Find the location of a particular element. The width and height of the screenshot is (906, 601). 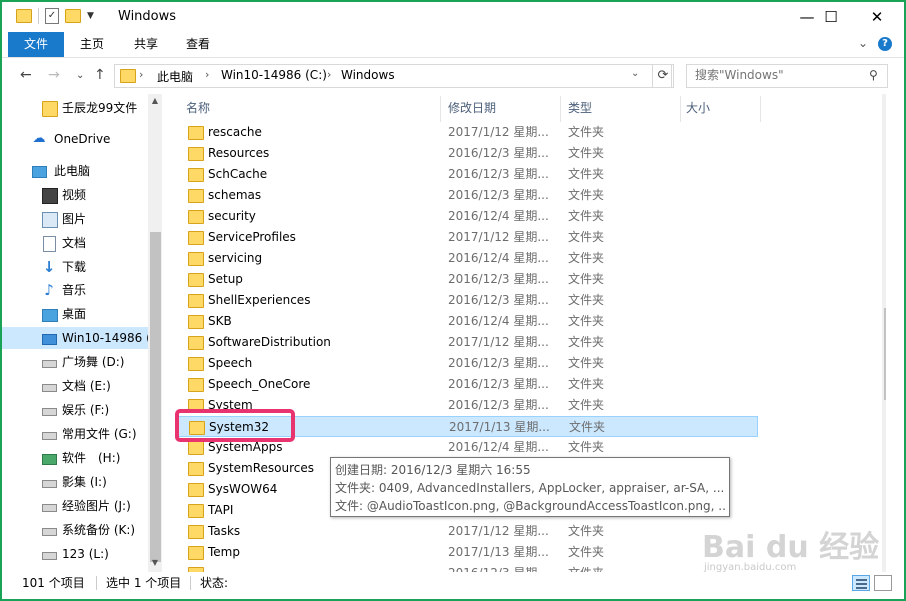

address-bar: › 此电脑 › Win10-14986 (C:) › Windows ⌄ is located at coordinates (393, 76).